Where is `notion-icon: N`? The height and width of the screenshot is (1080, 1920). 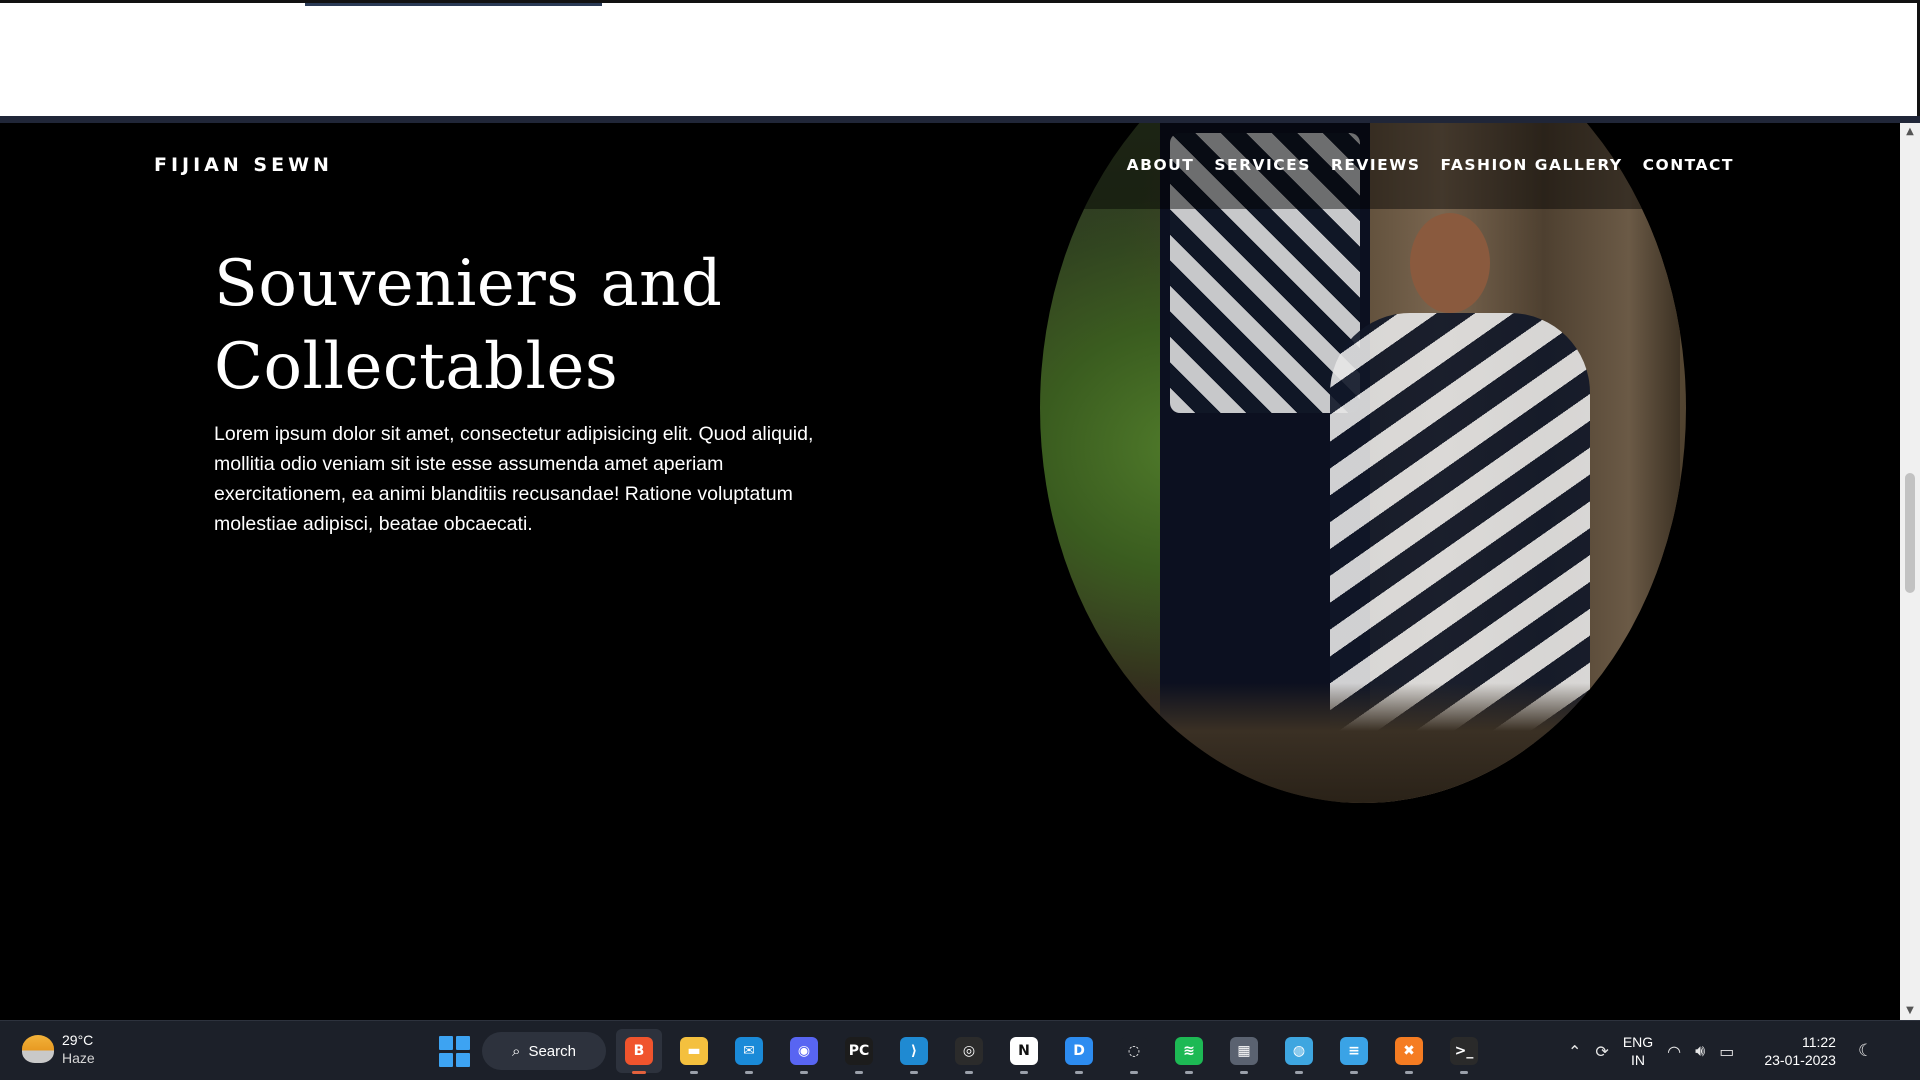 notion-icon: N is located at coordinates (1024, 1051).